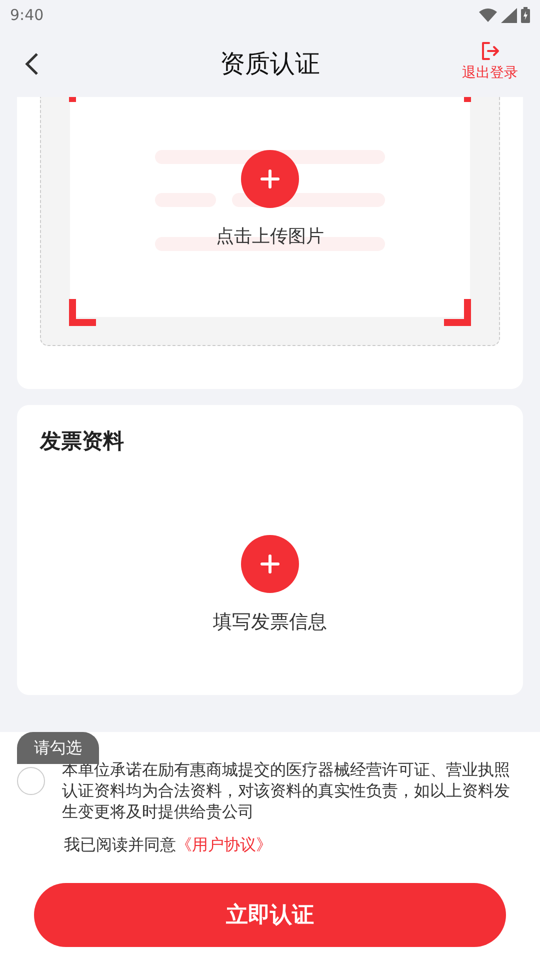 The image size is (540, 960). What do you see at coordinates (490, 61) in the screenshot?
I see `logout-button: 退出登录` at bounding box center [490, 61].